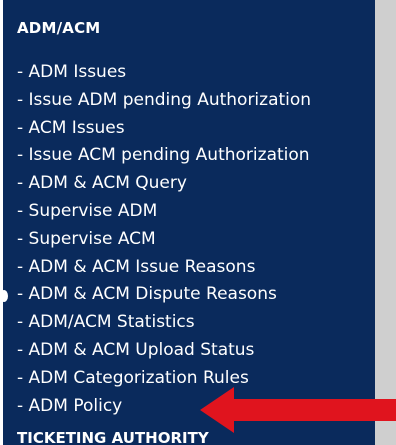 This screenshot has width=396, height=445. I want to click on section-title-ticketing-authority: TICKETING AUTHORITY, so click(113, 437).